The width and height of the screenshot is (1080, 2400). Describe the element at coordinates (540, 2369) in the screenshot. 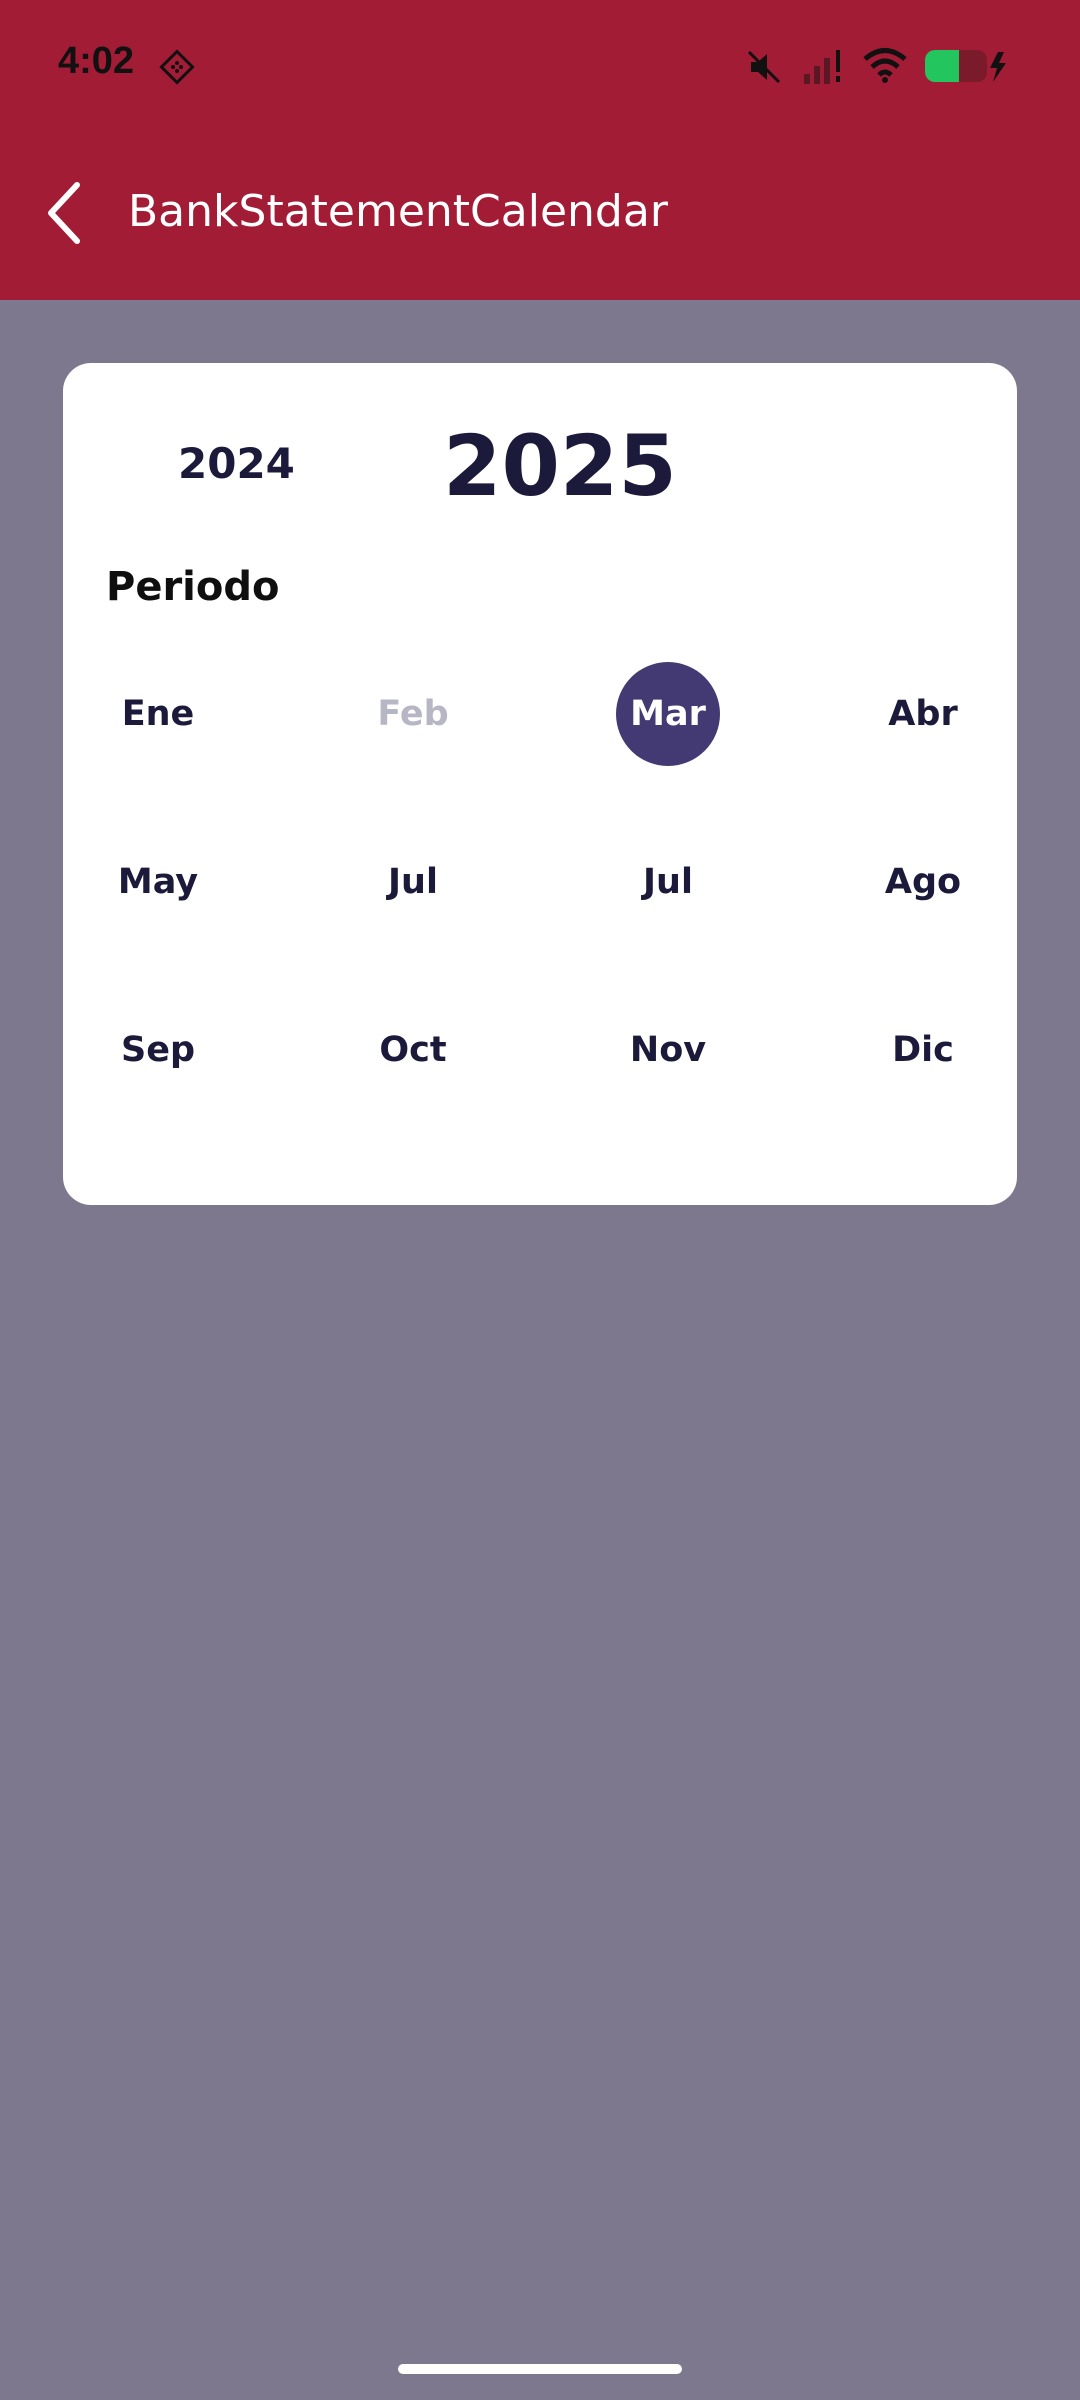

I see `home-indicator` at that location.